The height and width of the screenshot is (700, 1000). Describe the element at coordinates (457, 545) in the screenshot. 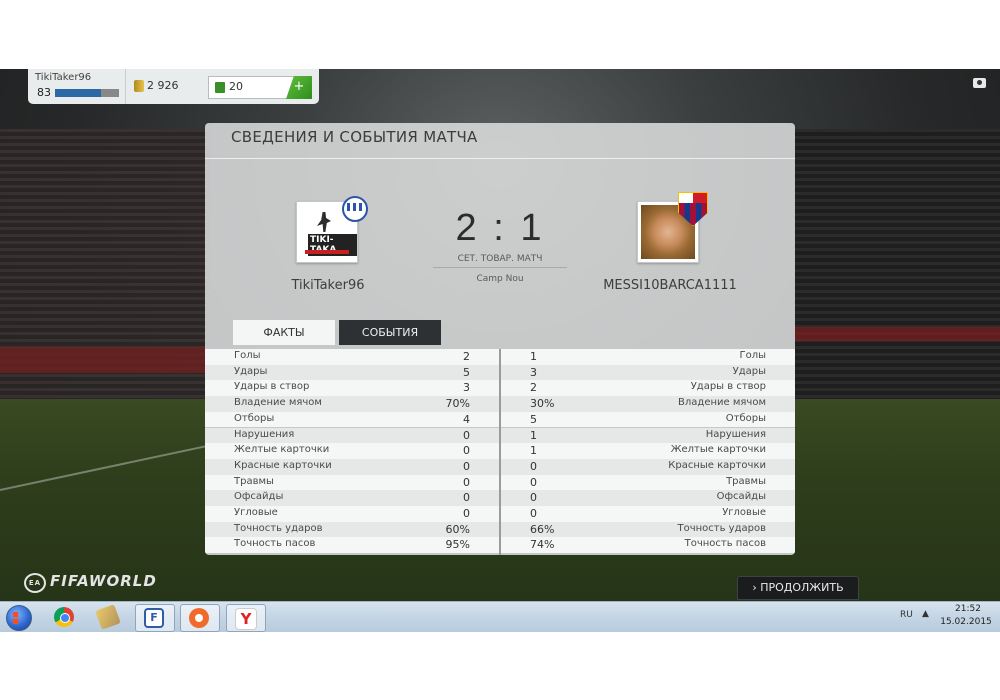

I see `stat-value-home: 95%` at that location.